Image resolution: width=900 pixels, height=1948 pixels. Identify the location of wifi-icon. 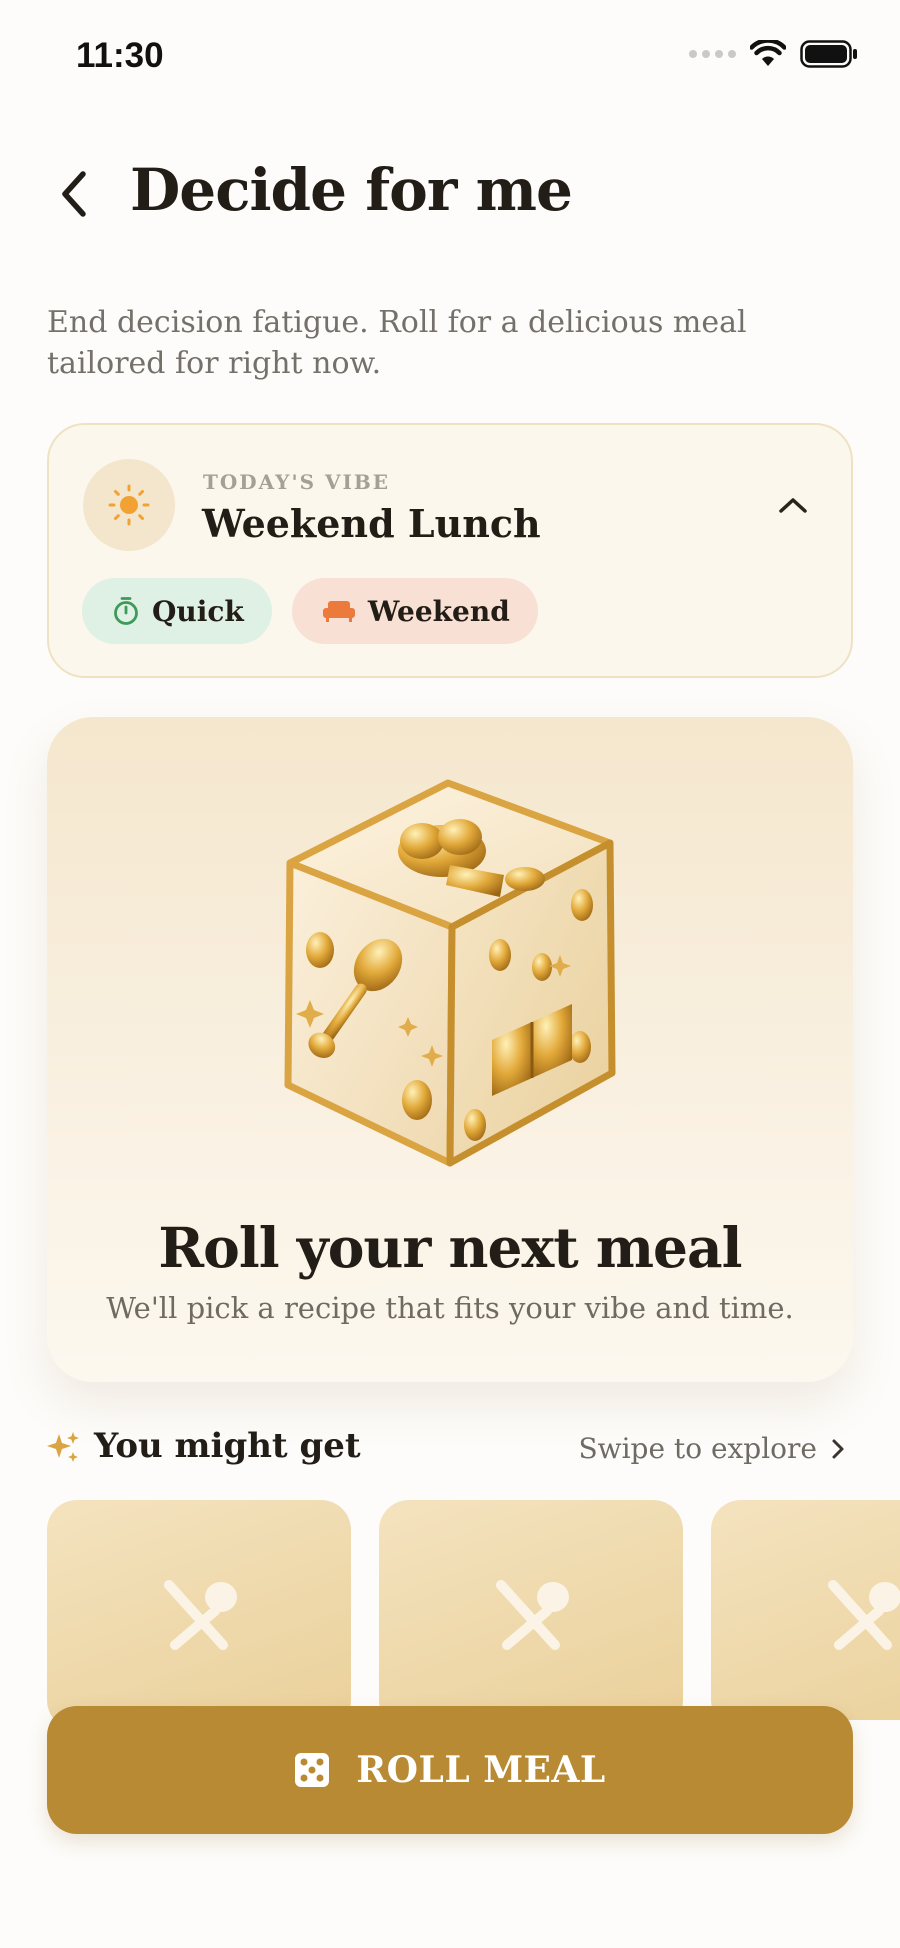
(768, 53).